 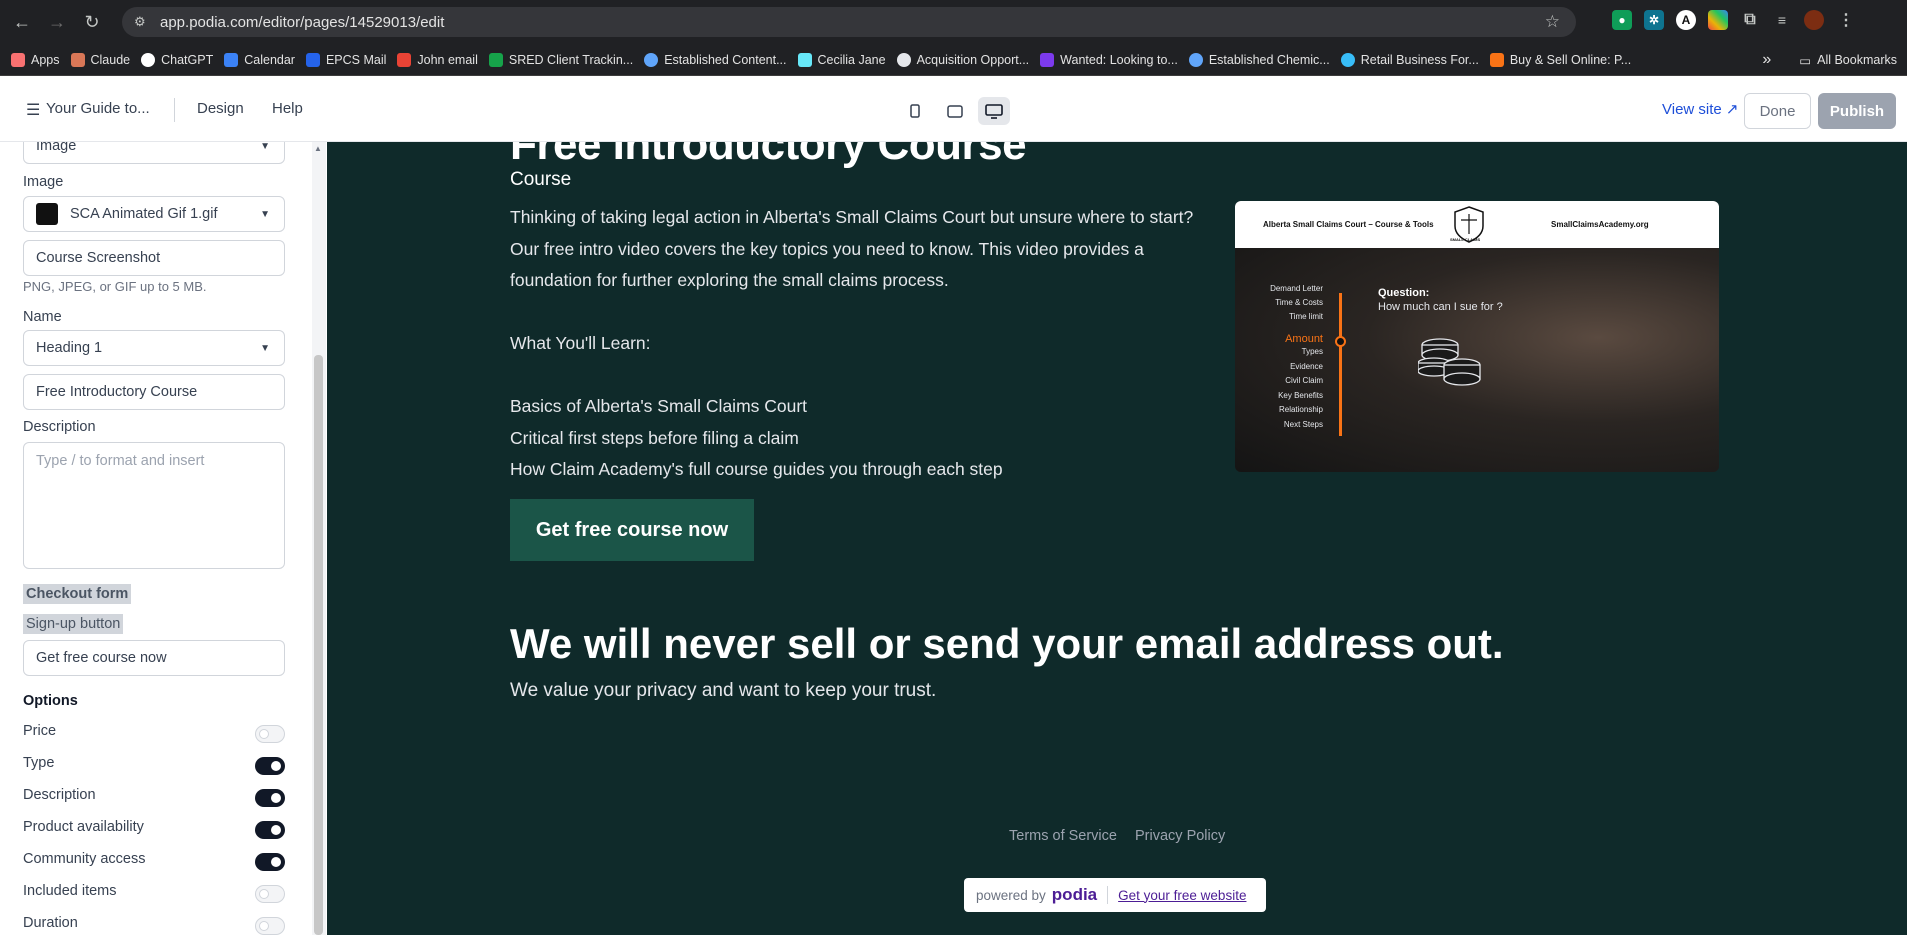 What do you see at coordinates (1814, 20) in the screenshot?
I see `profile-avatar` at bounding box center [1814, 20].